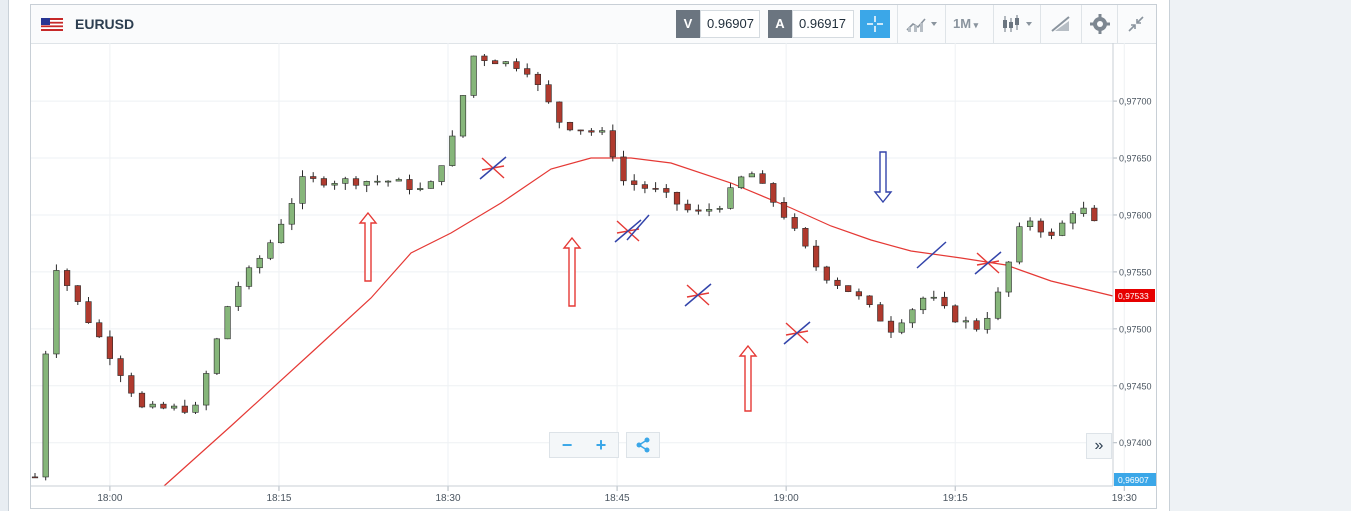 The width and height of the screenshot is (1351, 511). Describe the element at coordinates (567, 445) in the screenshot. I see `zoom-out-button: −` at that location.